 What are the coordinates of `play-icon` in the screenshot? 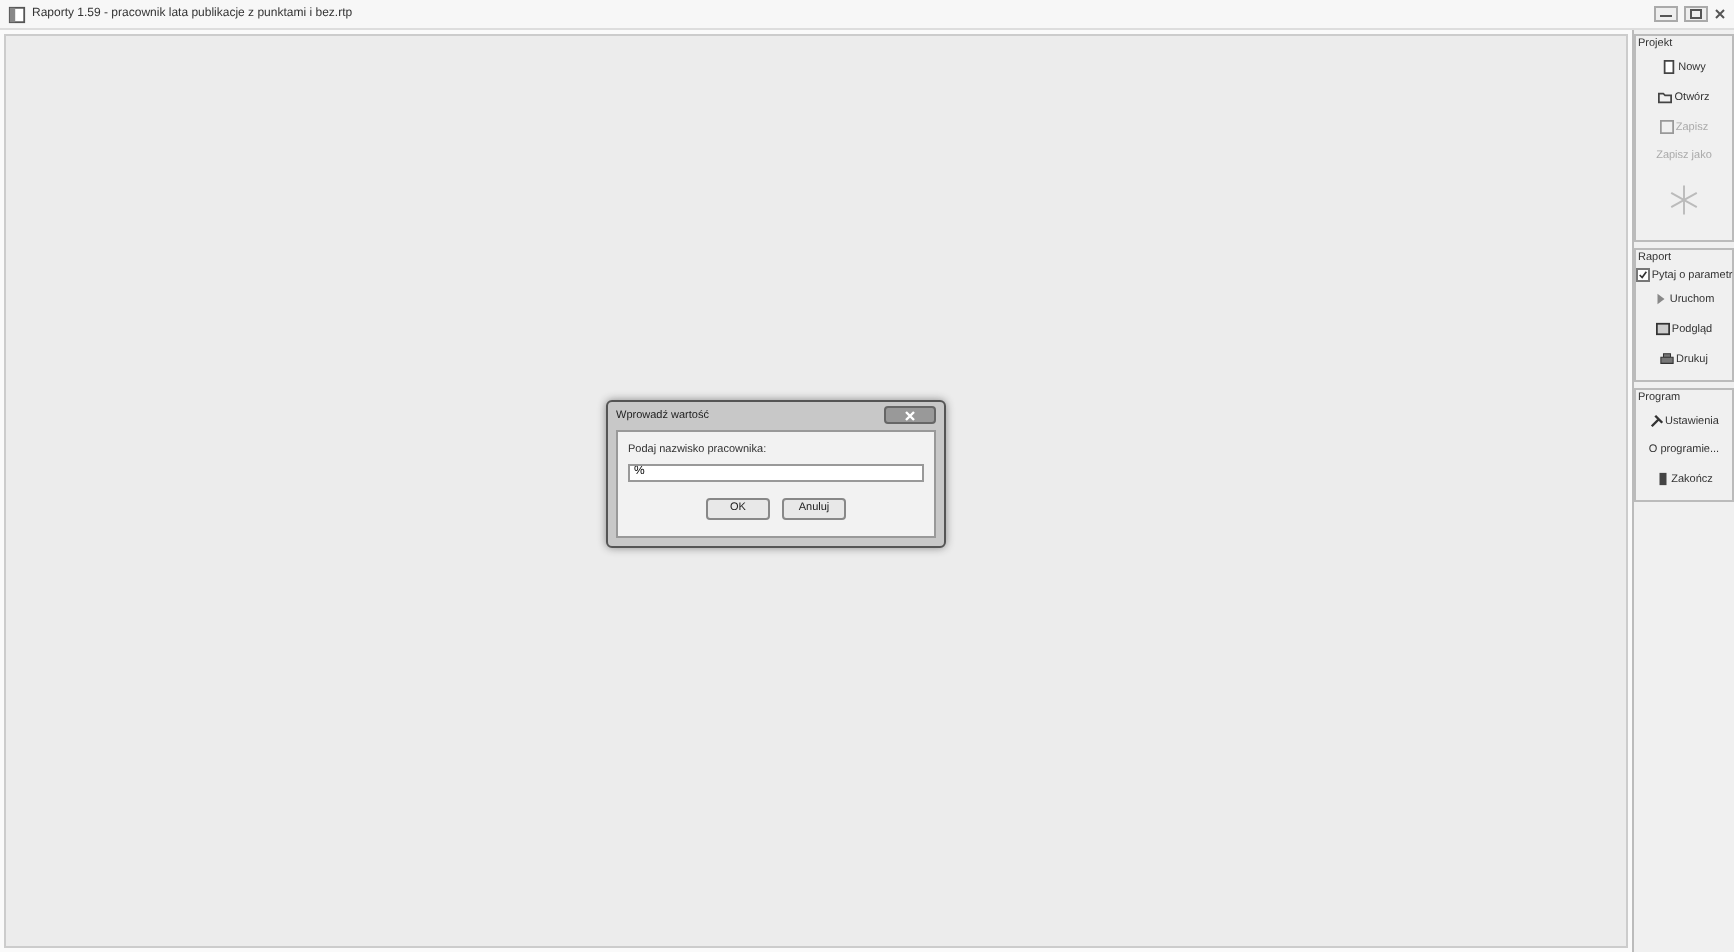 It's located at (1660, 299).